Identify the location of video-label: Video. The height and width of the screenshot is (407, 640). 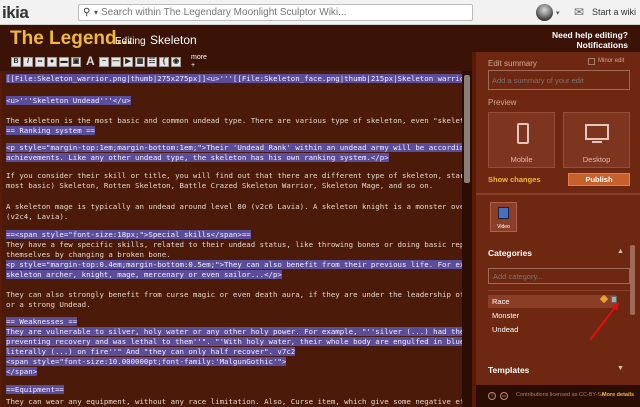
(503, 227).